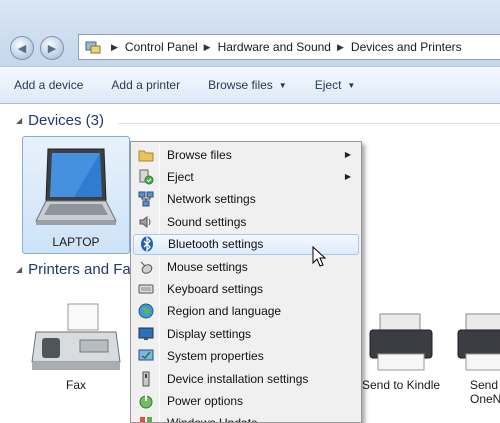 This screenshot has width=500, height=423. What do you see at coordinates (211, 199) in the screenshot?
I see `menu-item-label: Network settings` at bounding box center [211, 199].